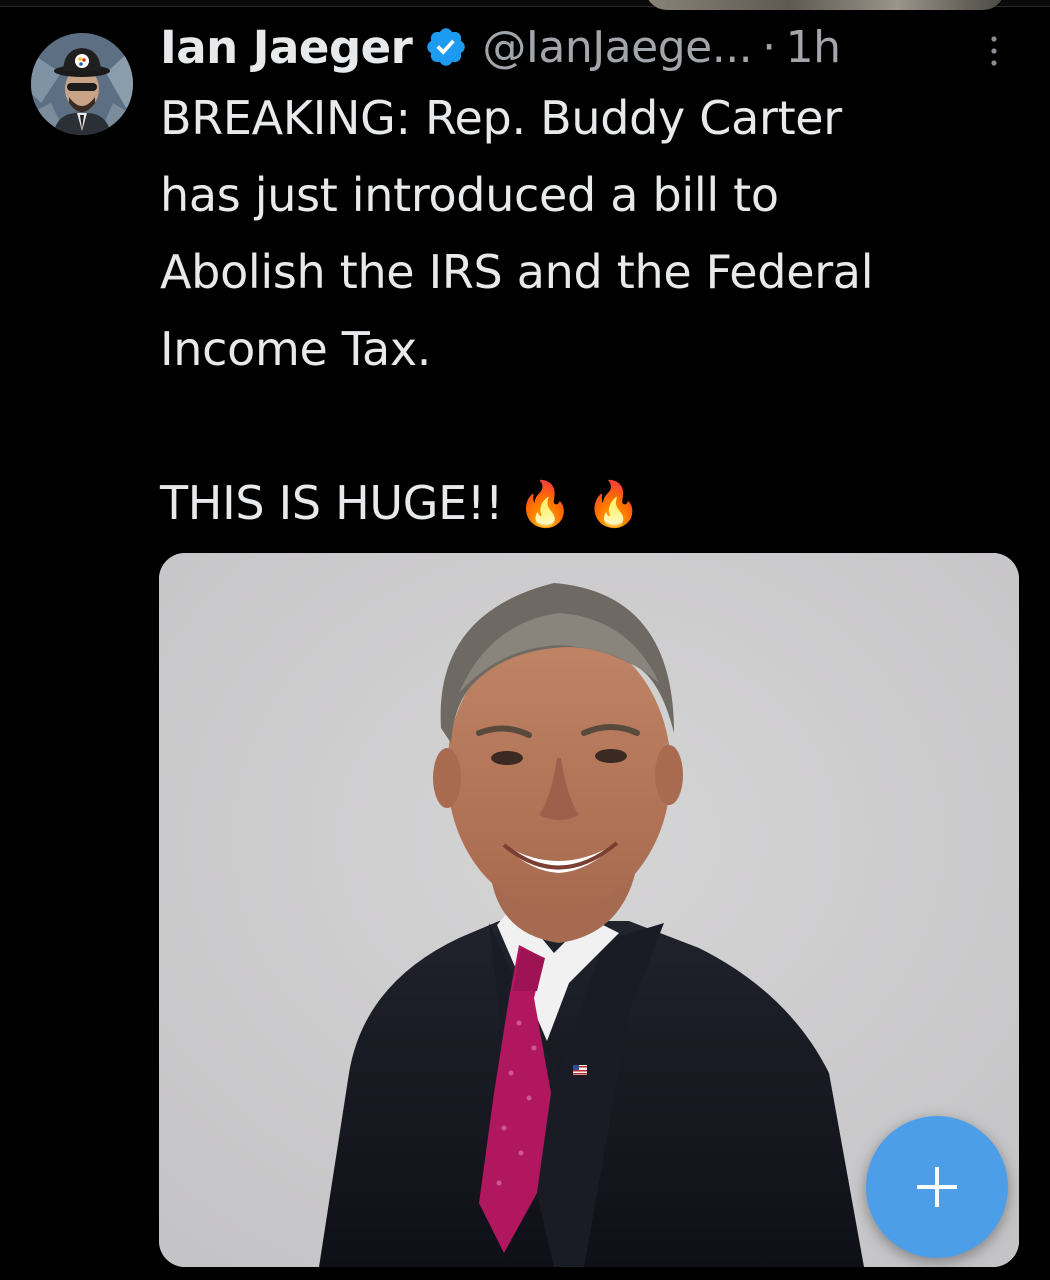 The image size is (1050, 1280). What do you see at coordinates (446, 47) in the screenshot?
I see `verified-badge-icon` at bounding box center [446, 47].